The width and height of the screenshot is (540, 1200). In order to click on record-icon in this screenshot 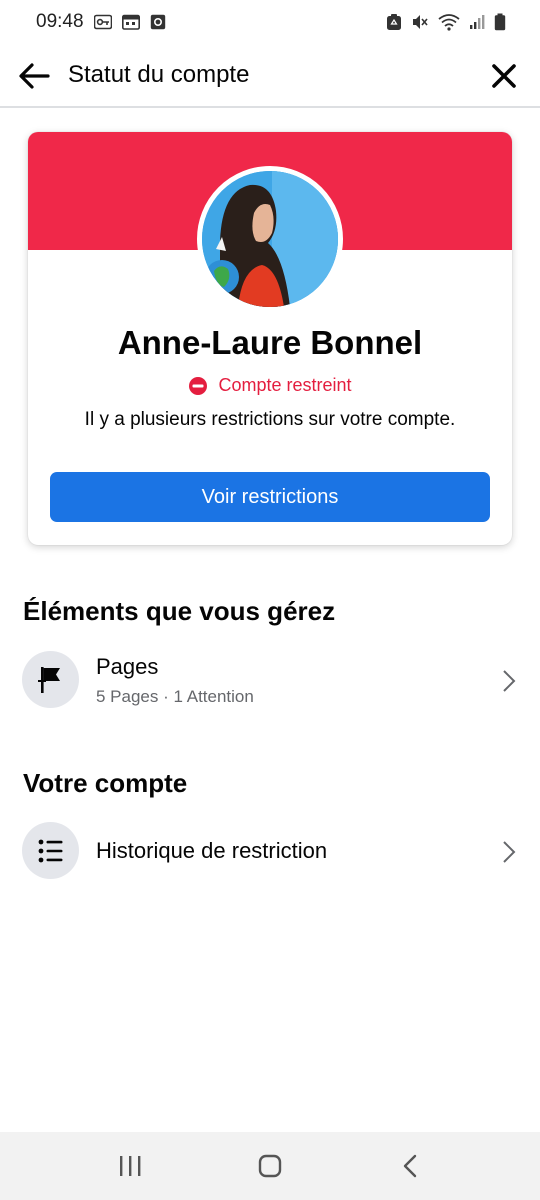, I will do `click(159, 22)`.